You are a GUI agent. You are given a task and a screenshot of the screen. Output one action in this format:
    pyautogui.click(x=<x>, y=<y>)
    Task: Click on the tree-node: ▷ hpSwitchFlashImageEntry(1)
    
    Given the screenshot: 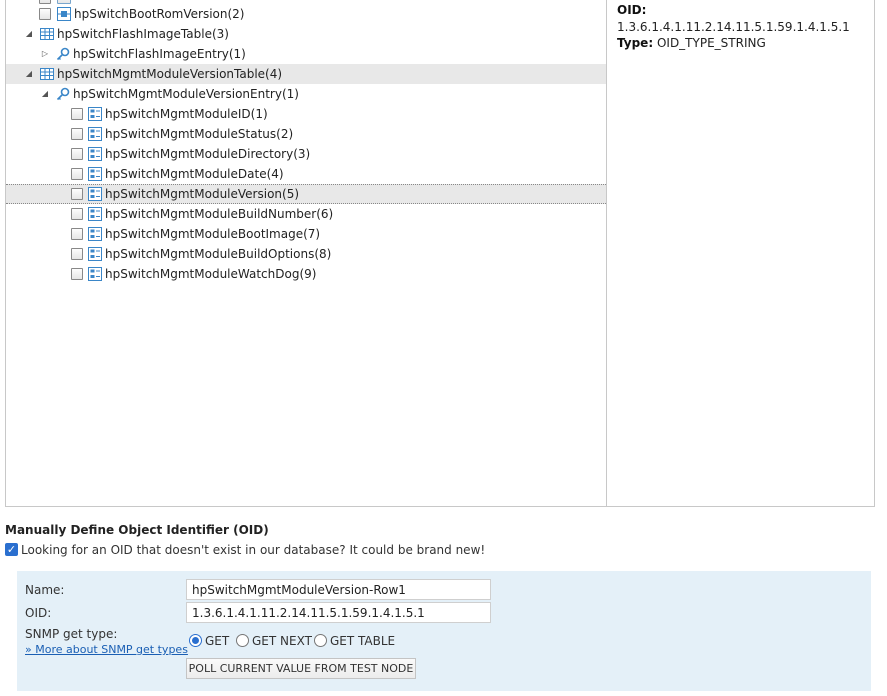 What is the action you would take?
    pyautogui.click(x=190, y=54)
    